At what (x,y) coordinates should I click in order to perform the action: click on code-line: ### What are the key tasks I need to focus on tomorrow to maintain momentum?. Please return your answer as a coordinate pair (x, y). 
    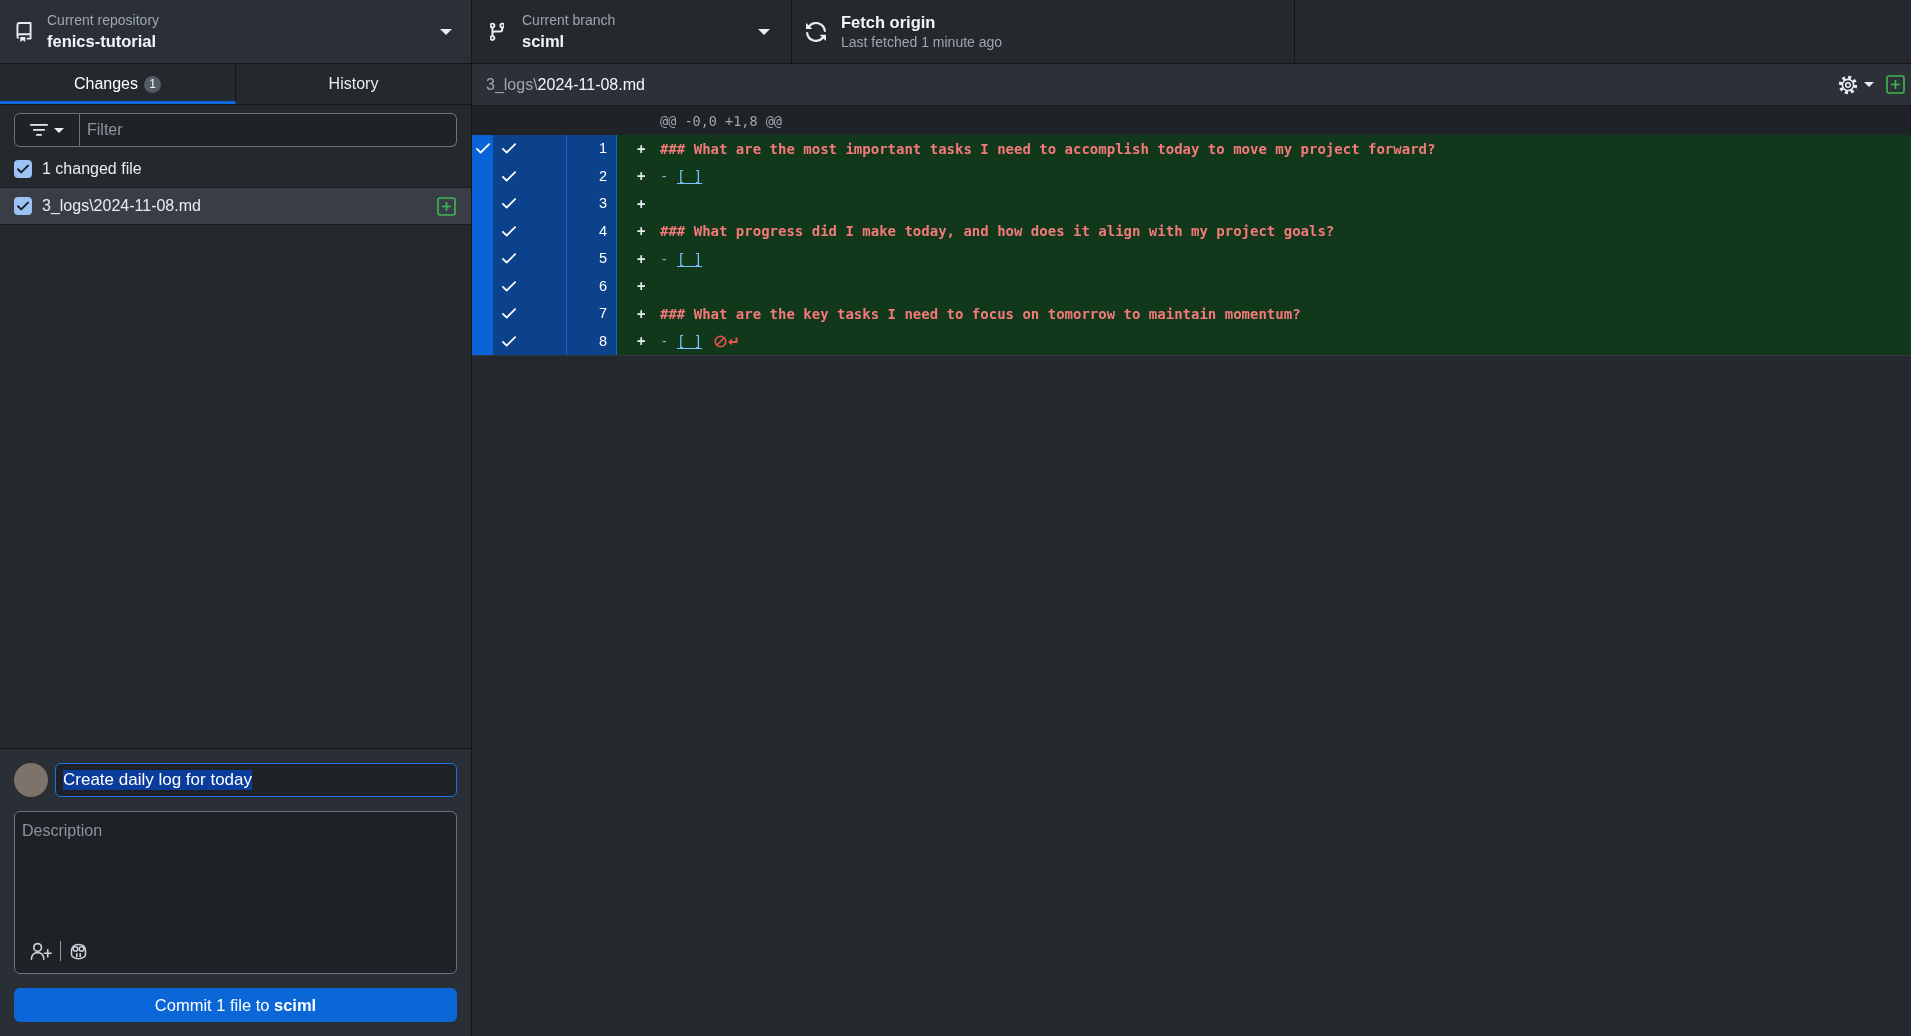
    Looking at the image, I should click on (980, 313).